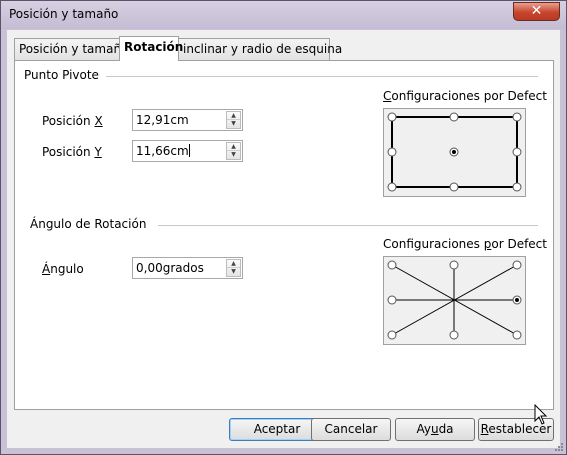 This screenshot has height=455, width=567. Describe the element at coordinates (465, 244) in the screenshot. I see `rotation-config-label: Configuraciones por Defect` at that location.